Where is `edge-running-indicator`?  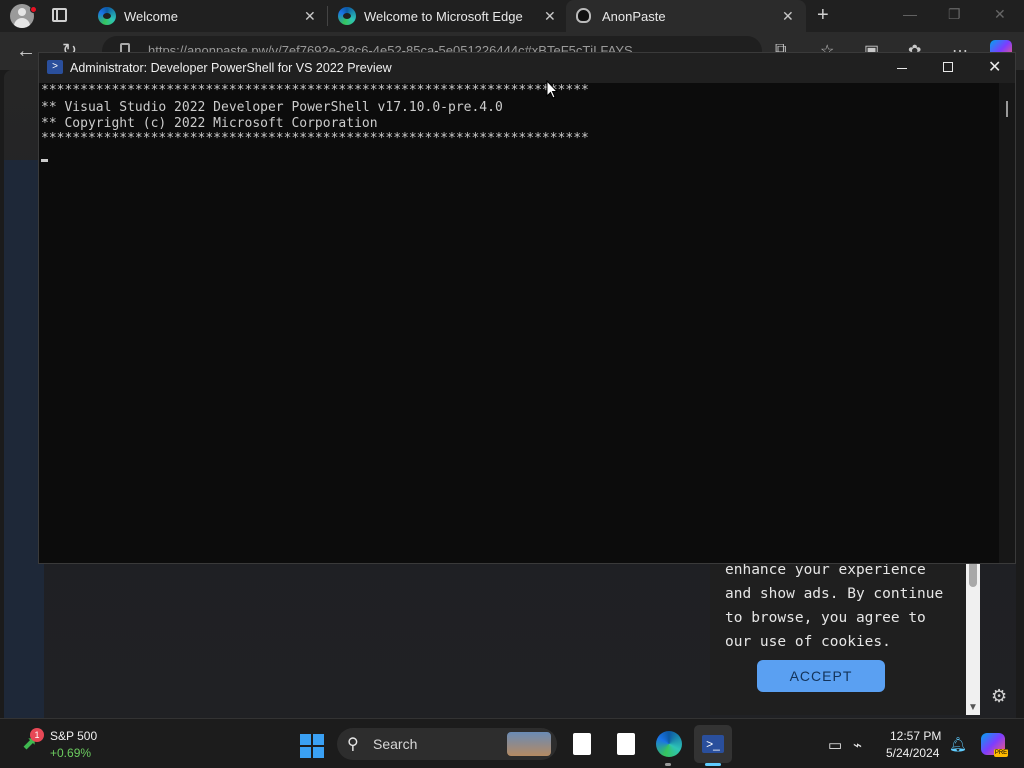 edge-running-indicator is located at coordinates (668, 764).